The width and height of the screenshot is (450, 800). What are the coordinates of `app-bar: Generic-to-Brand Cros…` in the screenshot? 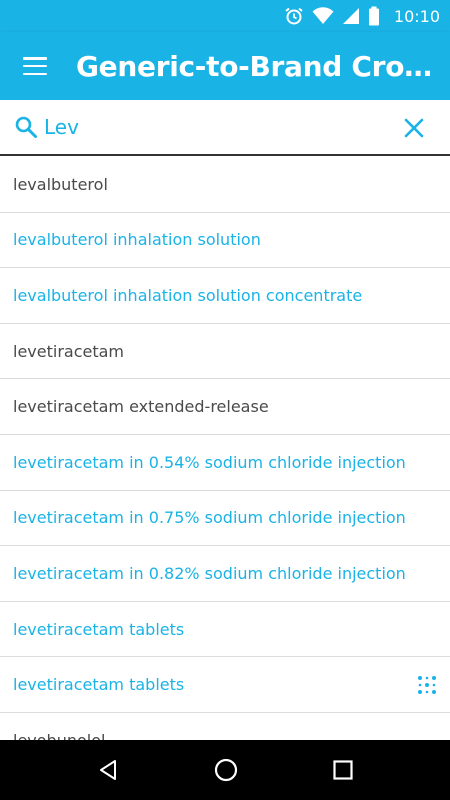 It's located at (225, 66).